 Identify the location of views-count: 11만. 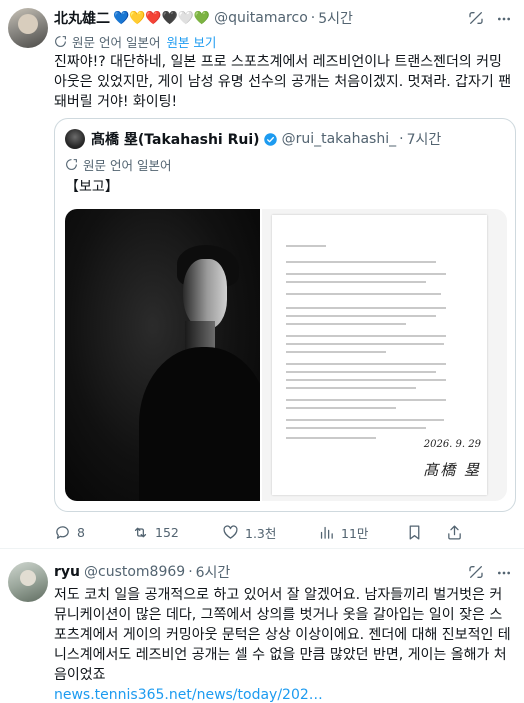
(355, 533).